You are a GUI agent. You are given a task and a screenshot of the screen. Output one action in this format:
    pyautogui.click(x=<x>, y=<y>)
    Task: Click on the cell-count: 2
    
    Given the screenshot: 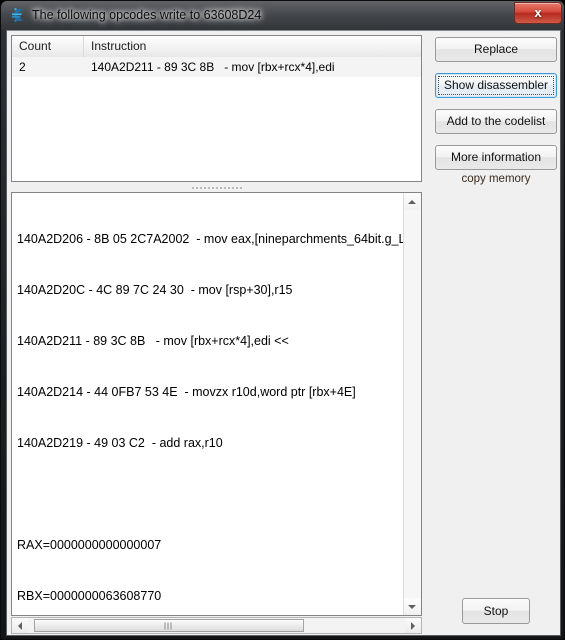 What is the action you would take?
    pyautogui.click(x=22, y=67)
    